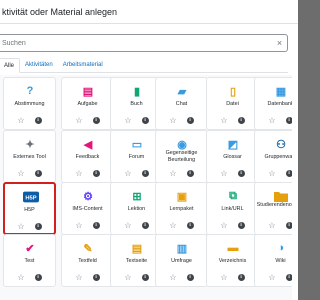  I want to click on activity-tile: ? Abstimmung ☆ i, so click(29, 103).